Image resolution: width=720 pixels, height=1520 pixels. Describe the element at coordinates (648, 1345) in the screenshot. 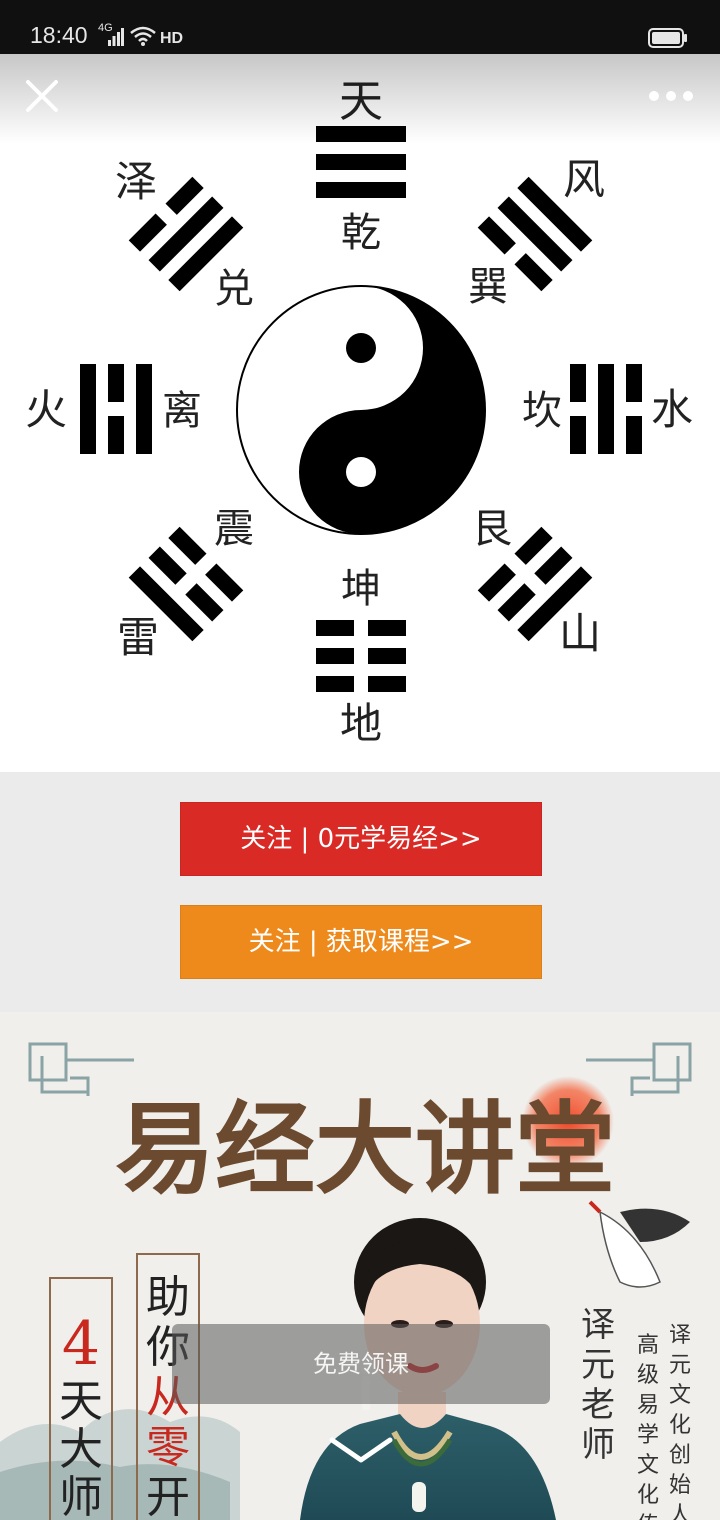

I see `svg-text: 高` at that location.